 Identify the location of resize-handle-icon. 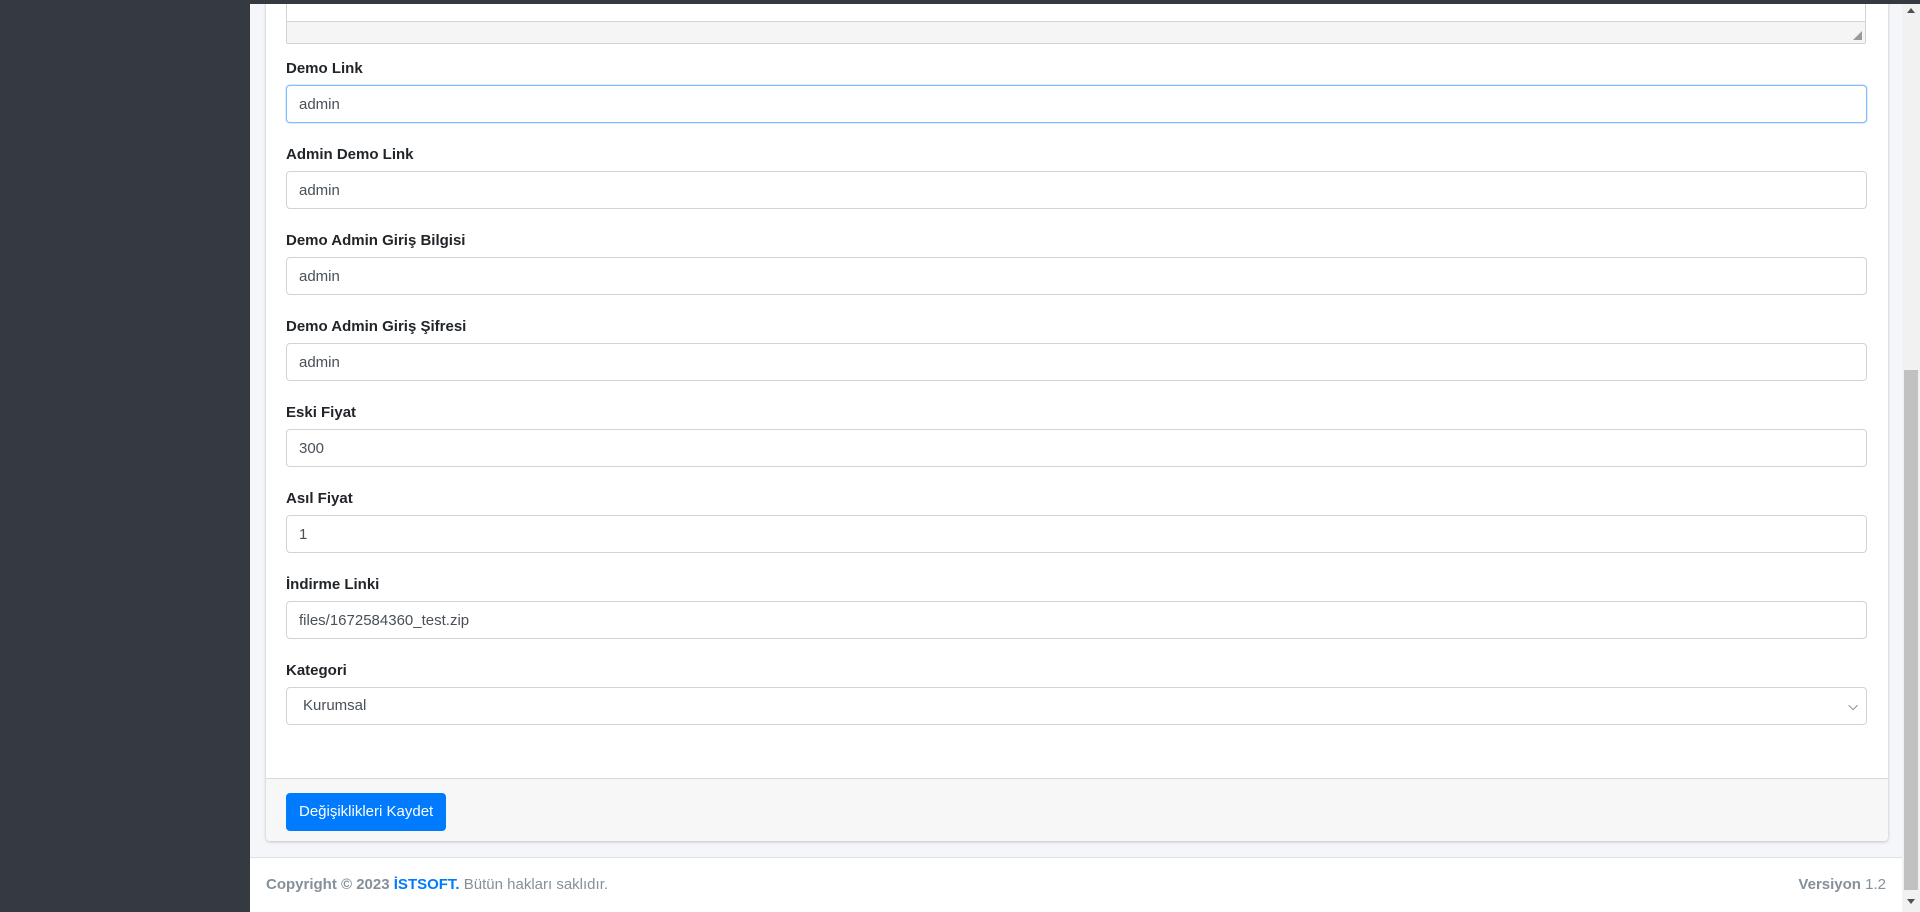
(1857, 35).